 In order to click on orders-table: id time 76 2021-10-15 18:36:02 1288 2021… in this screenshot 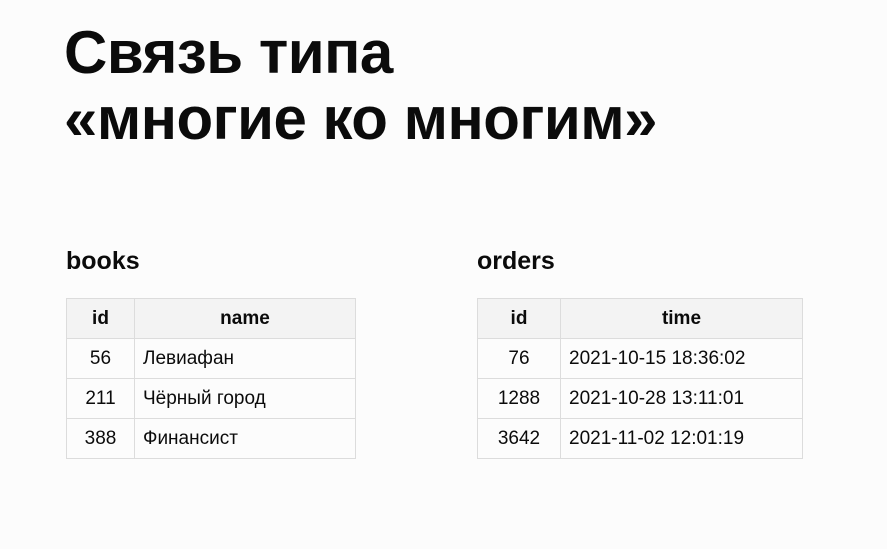, I will do `click(640, 378)`.